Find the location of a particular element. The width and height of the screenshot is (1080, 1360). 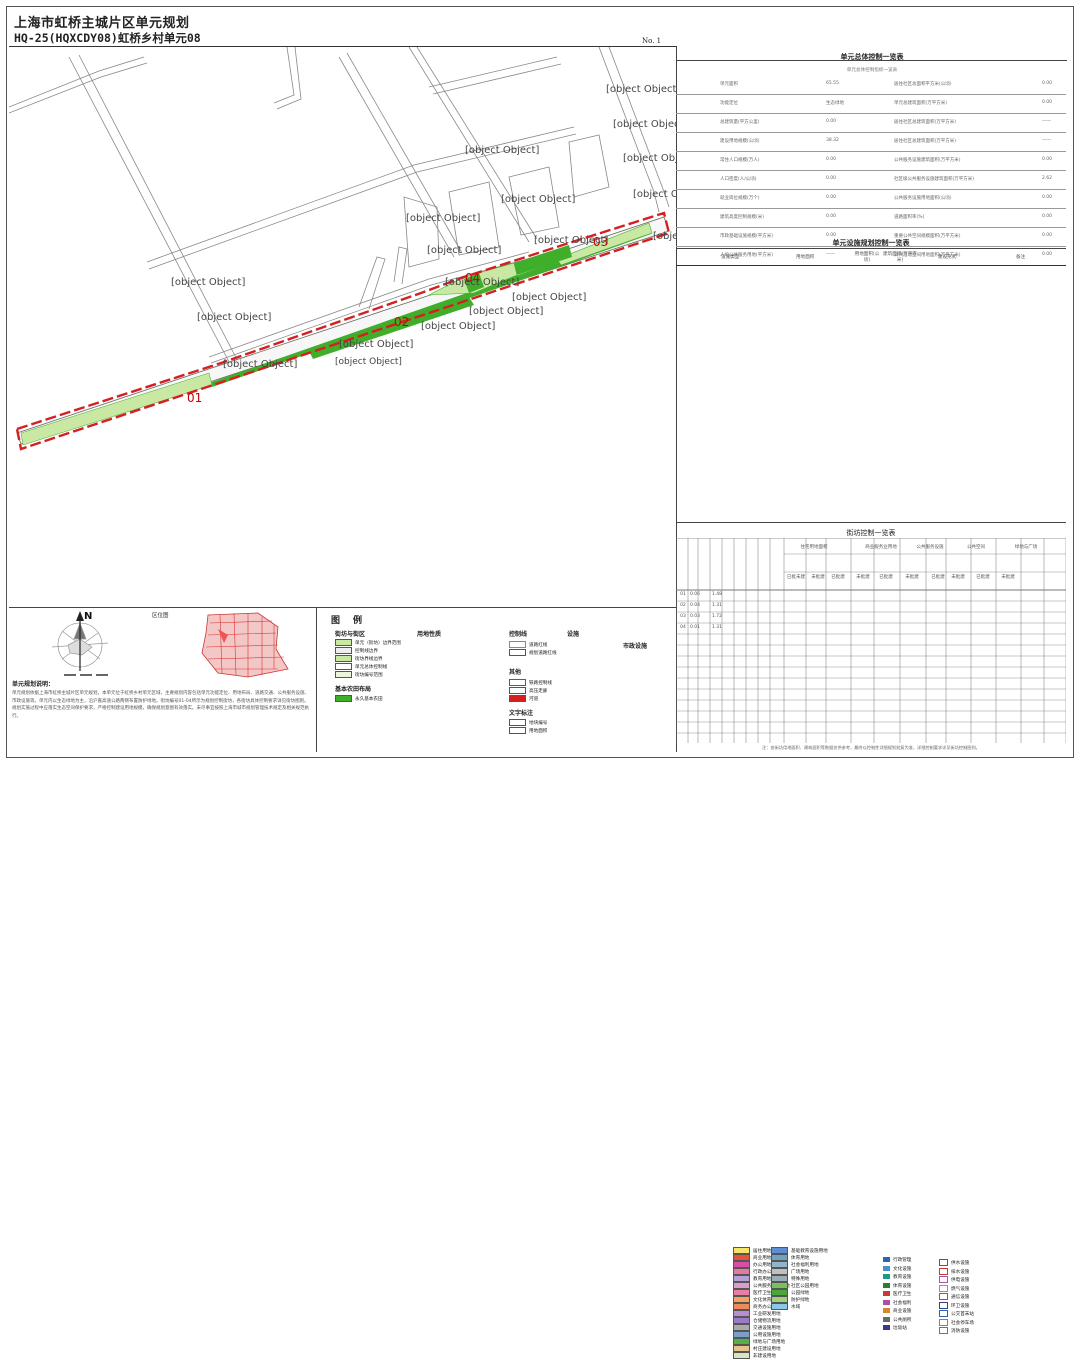

sheet-number: No. 1 is located at coordinates (652, 41).